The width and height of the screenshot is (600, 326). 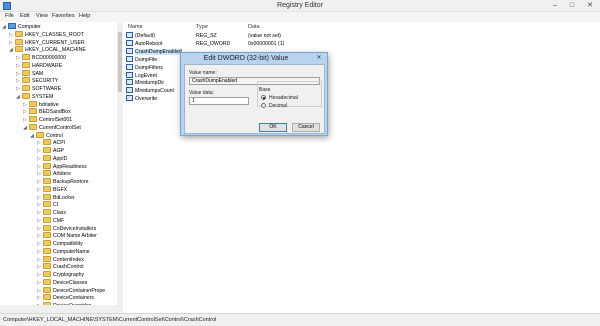 What do you see at coordinates (141, 75) in the screenshot?
I see `value-row: LogEvent` at bounding box center [141, 75].